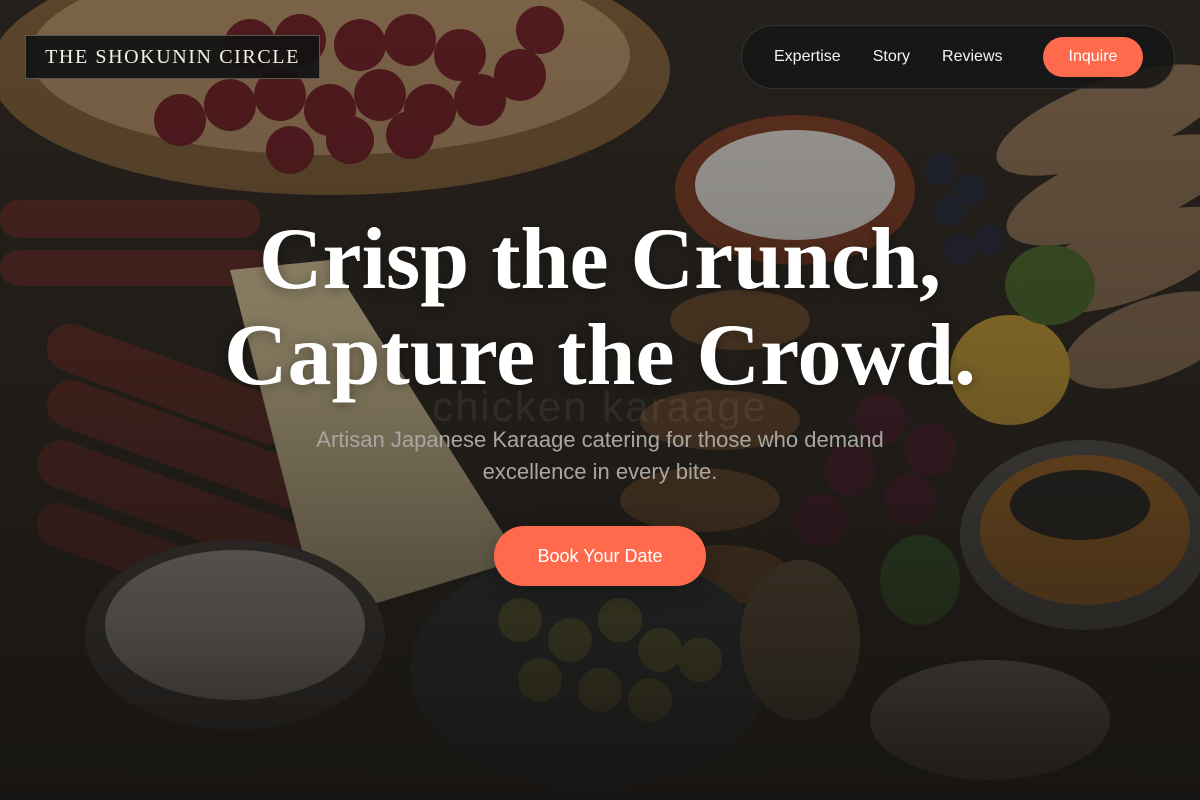  I want to click on inquire-button: Inquire, so click(1093, 57).